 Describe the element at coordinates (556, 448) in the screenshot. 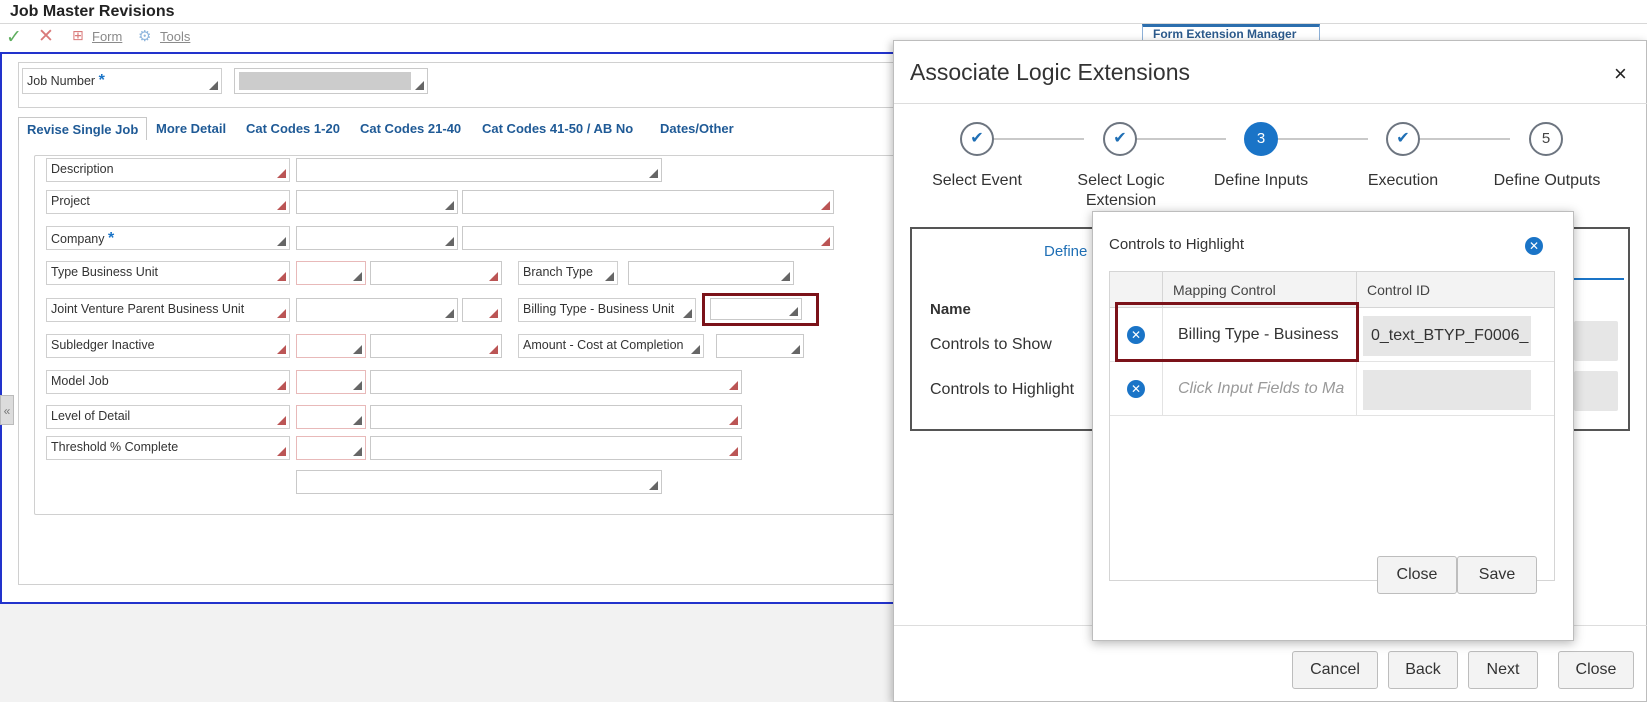

I see `threshold-complete-desc` at that location.